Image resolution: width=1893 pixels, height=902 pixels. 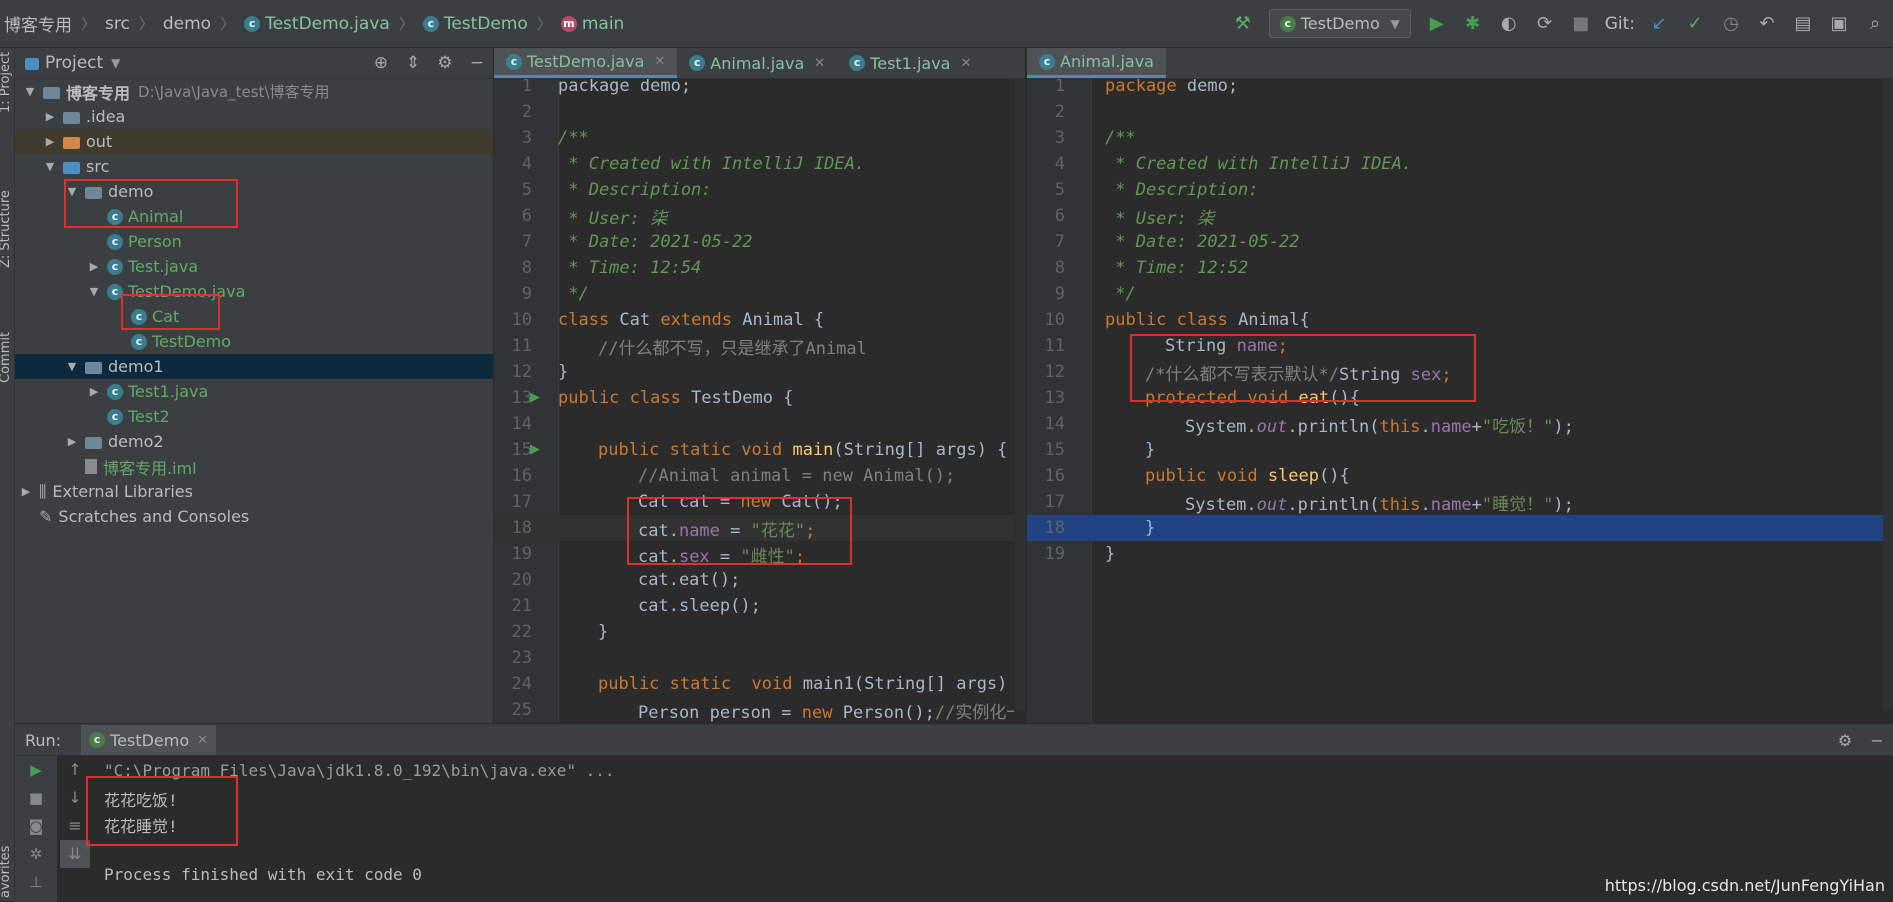 I want to click on tree-item-demo: ▼ demo, so click(x=254, y=191).